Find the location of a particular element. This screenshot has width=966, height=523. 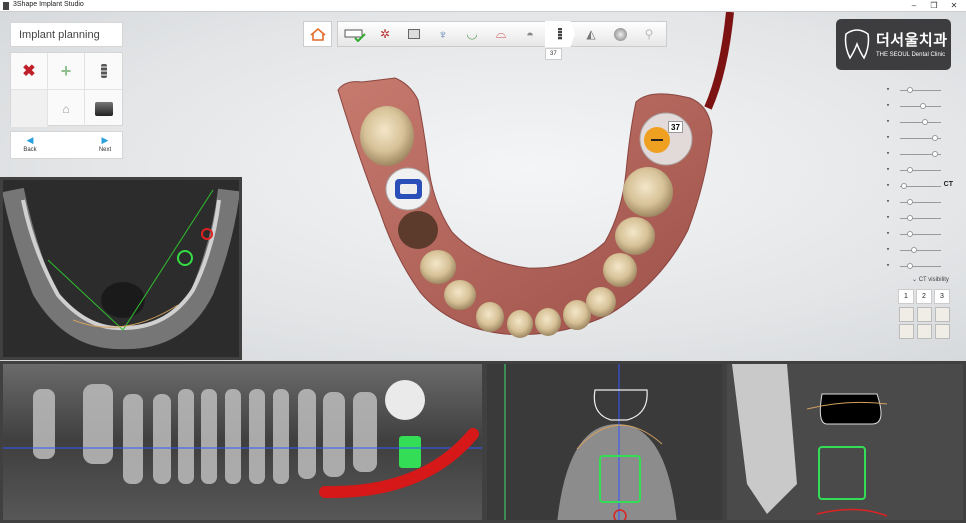

delete-implant-button: ✖ is located at coordinates (29, 71).